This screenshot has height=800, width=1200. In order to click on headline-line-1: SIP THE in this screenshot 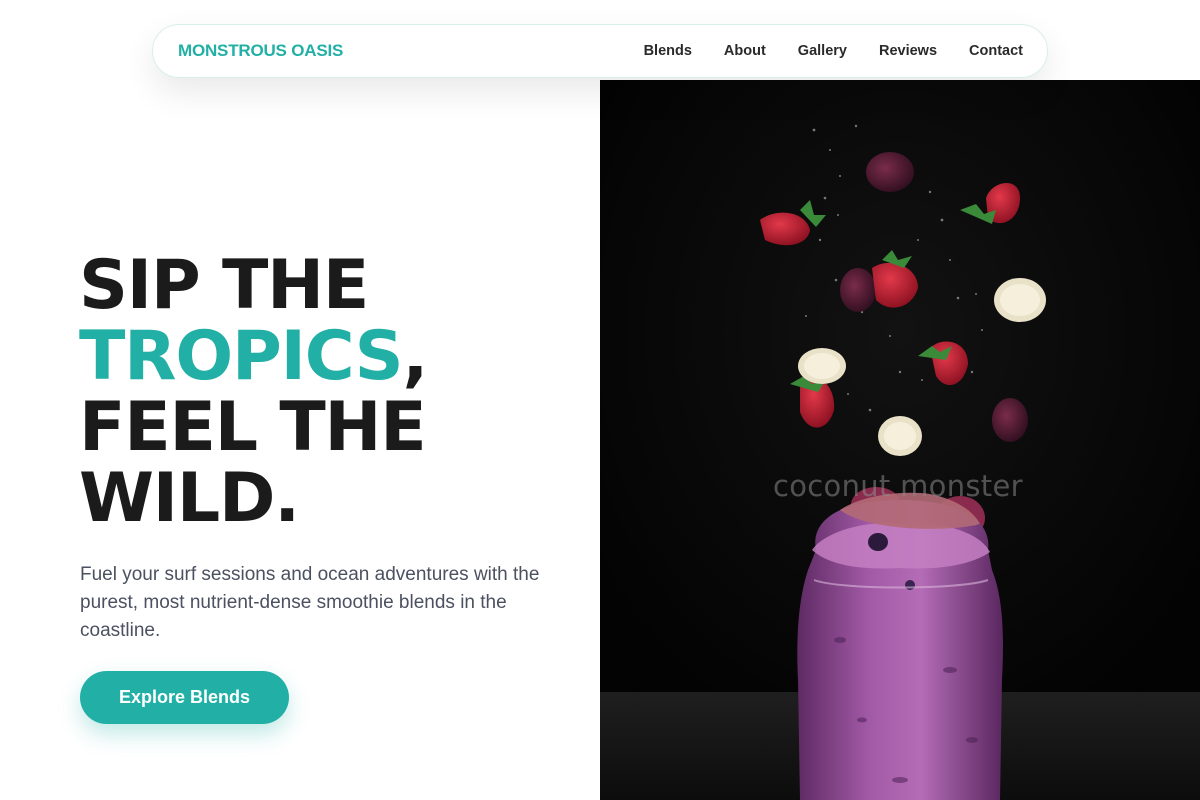, I will do `click(224, 285)`.